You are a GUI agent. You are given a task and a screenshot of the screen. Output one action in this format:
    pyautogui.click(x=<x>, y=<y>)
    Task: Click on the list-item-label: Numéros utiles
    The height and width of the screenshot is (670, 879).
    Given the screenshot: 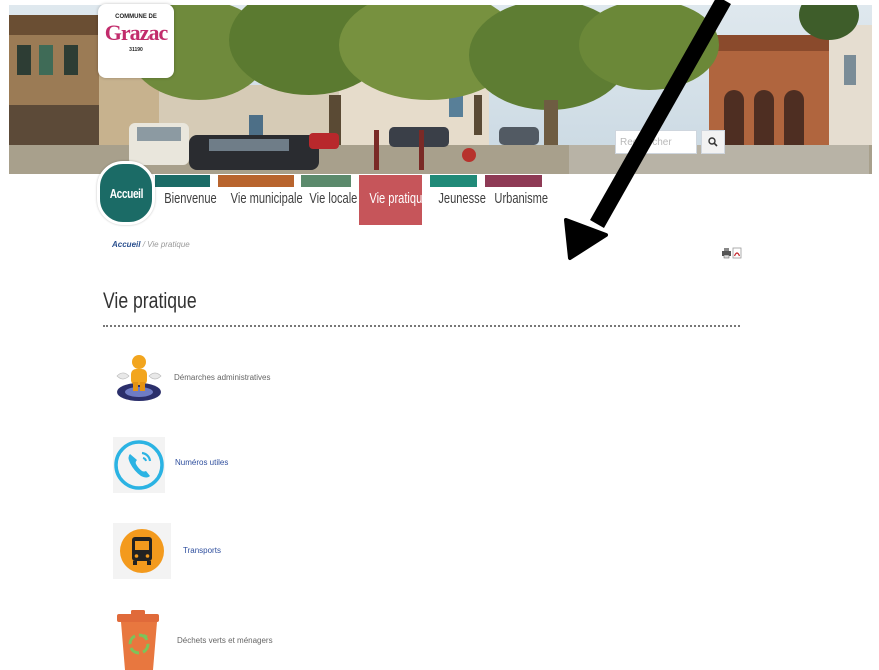 What is the action you would take?
    pyautogui.click(x=201, y=462)
    